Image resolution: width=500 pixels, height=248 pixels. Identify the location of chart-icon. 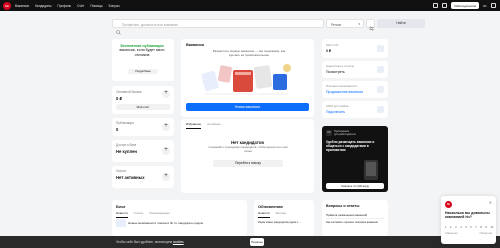
(380, 69).